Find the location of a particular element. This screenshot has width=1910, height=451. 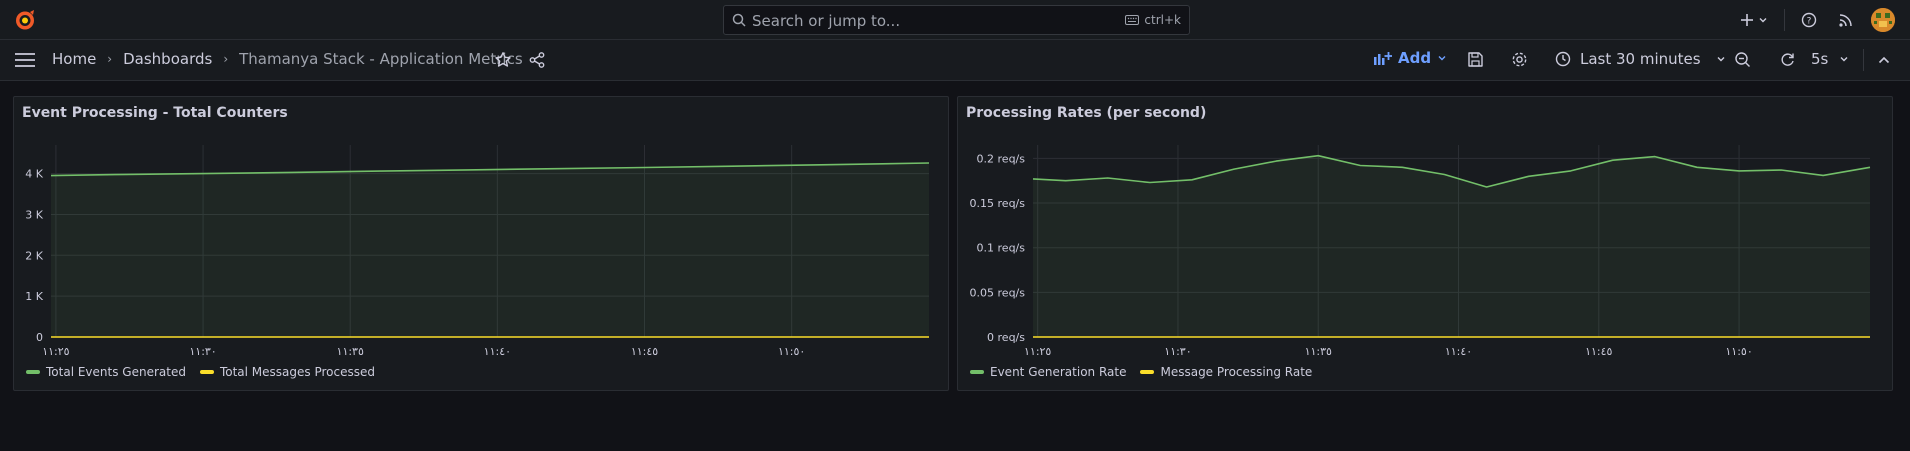

legend-label: Total Messages Processed is located at coordinates (297, 372).